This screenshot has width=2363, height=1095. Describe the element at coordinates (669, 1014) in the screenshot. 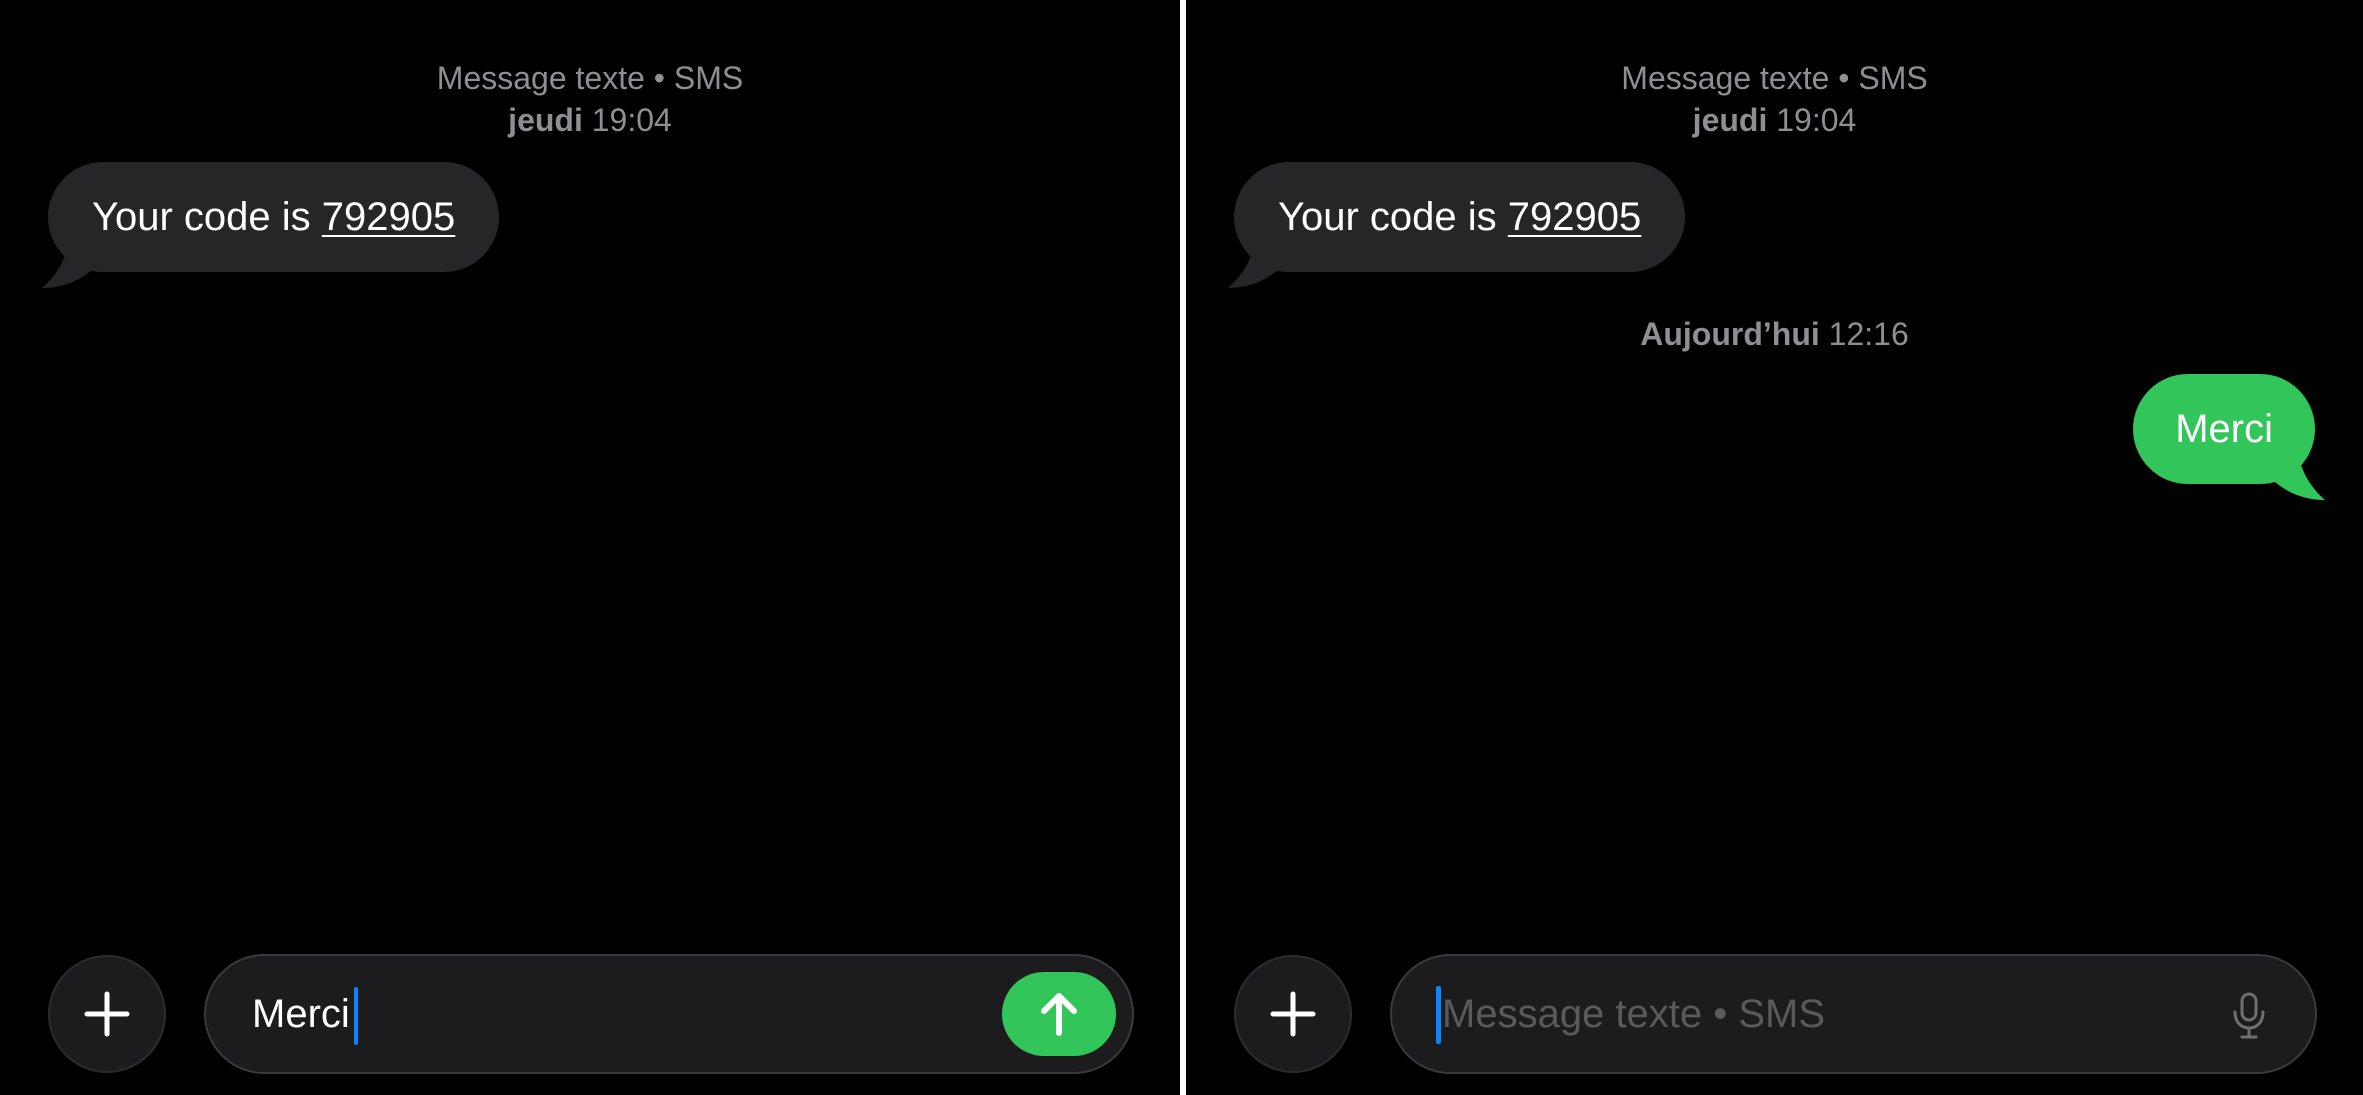

I see `message-input-field: Merci` at that location.